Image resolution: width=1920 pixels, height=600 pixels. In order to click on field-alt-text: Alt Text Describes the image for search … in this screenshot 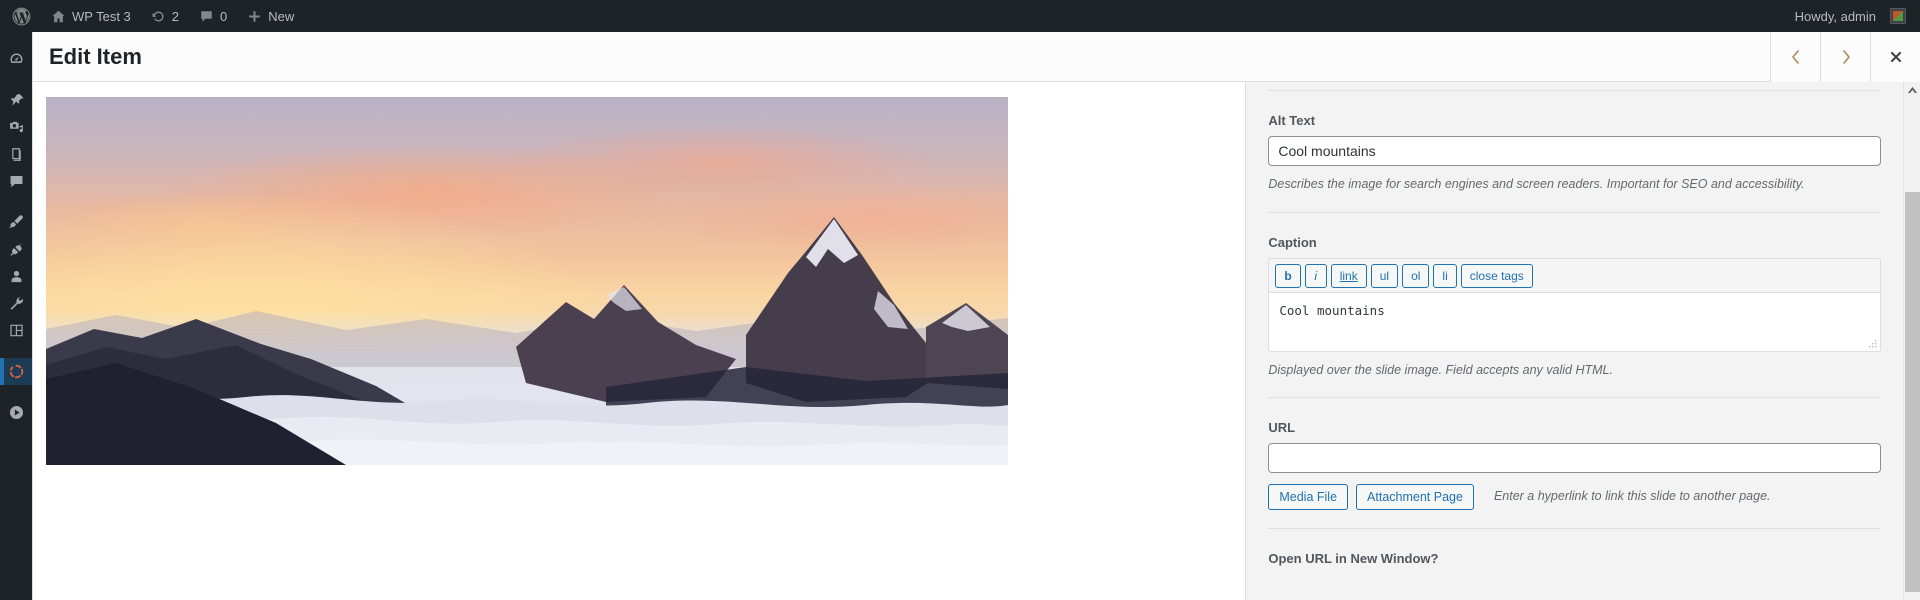, I will do `click(1574, 151)`.